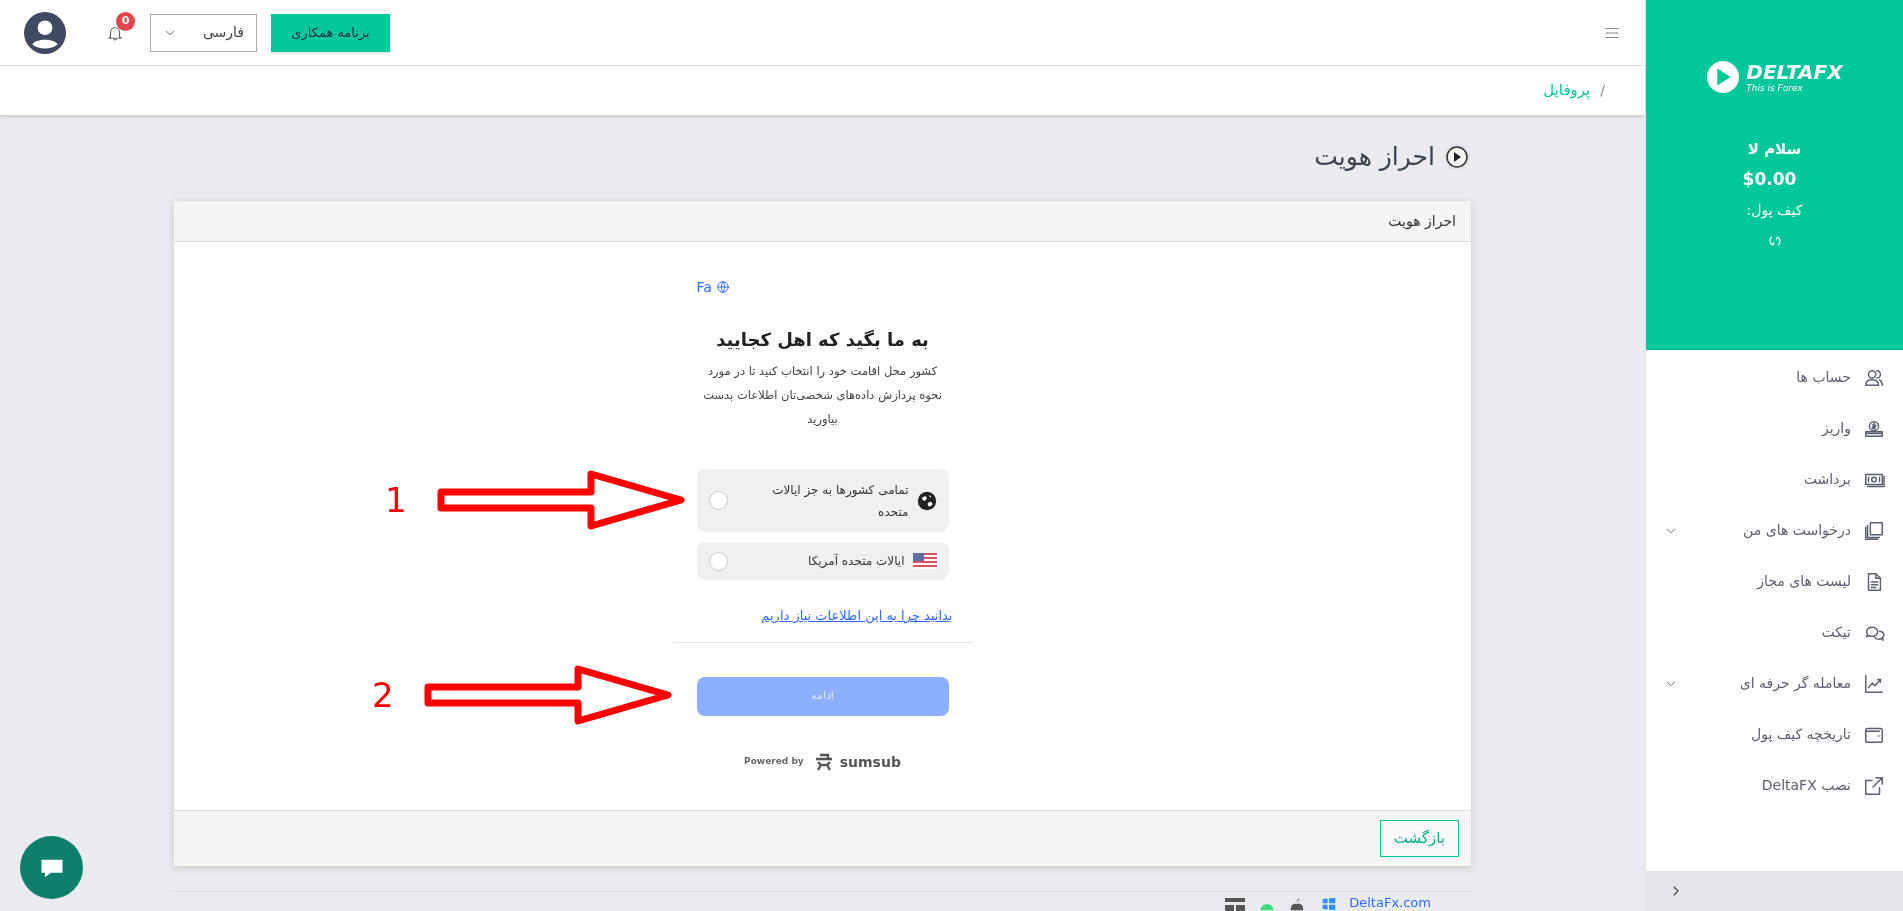 This screenshot has width=1903, height=911. Describe the element at coordinates (1774, 211) in the screenshot. I see `wallet-label: کیف پول:` at that location.